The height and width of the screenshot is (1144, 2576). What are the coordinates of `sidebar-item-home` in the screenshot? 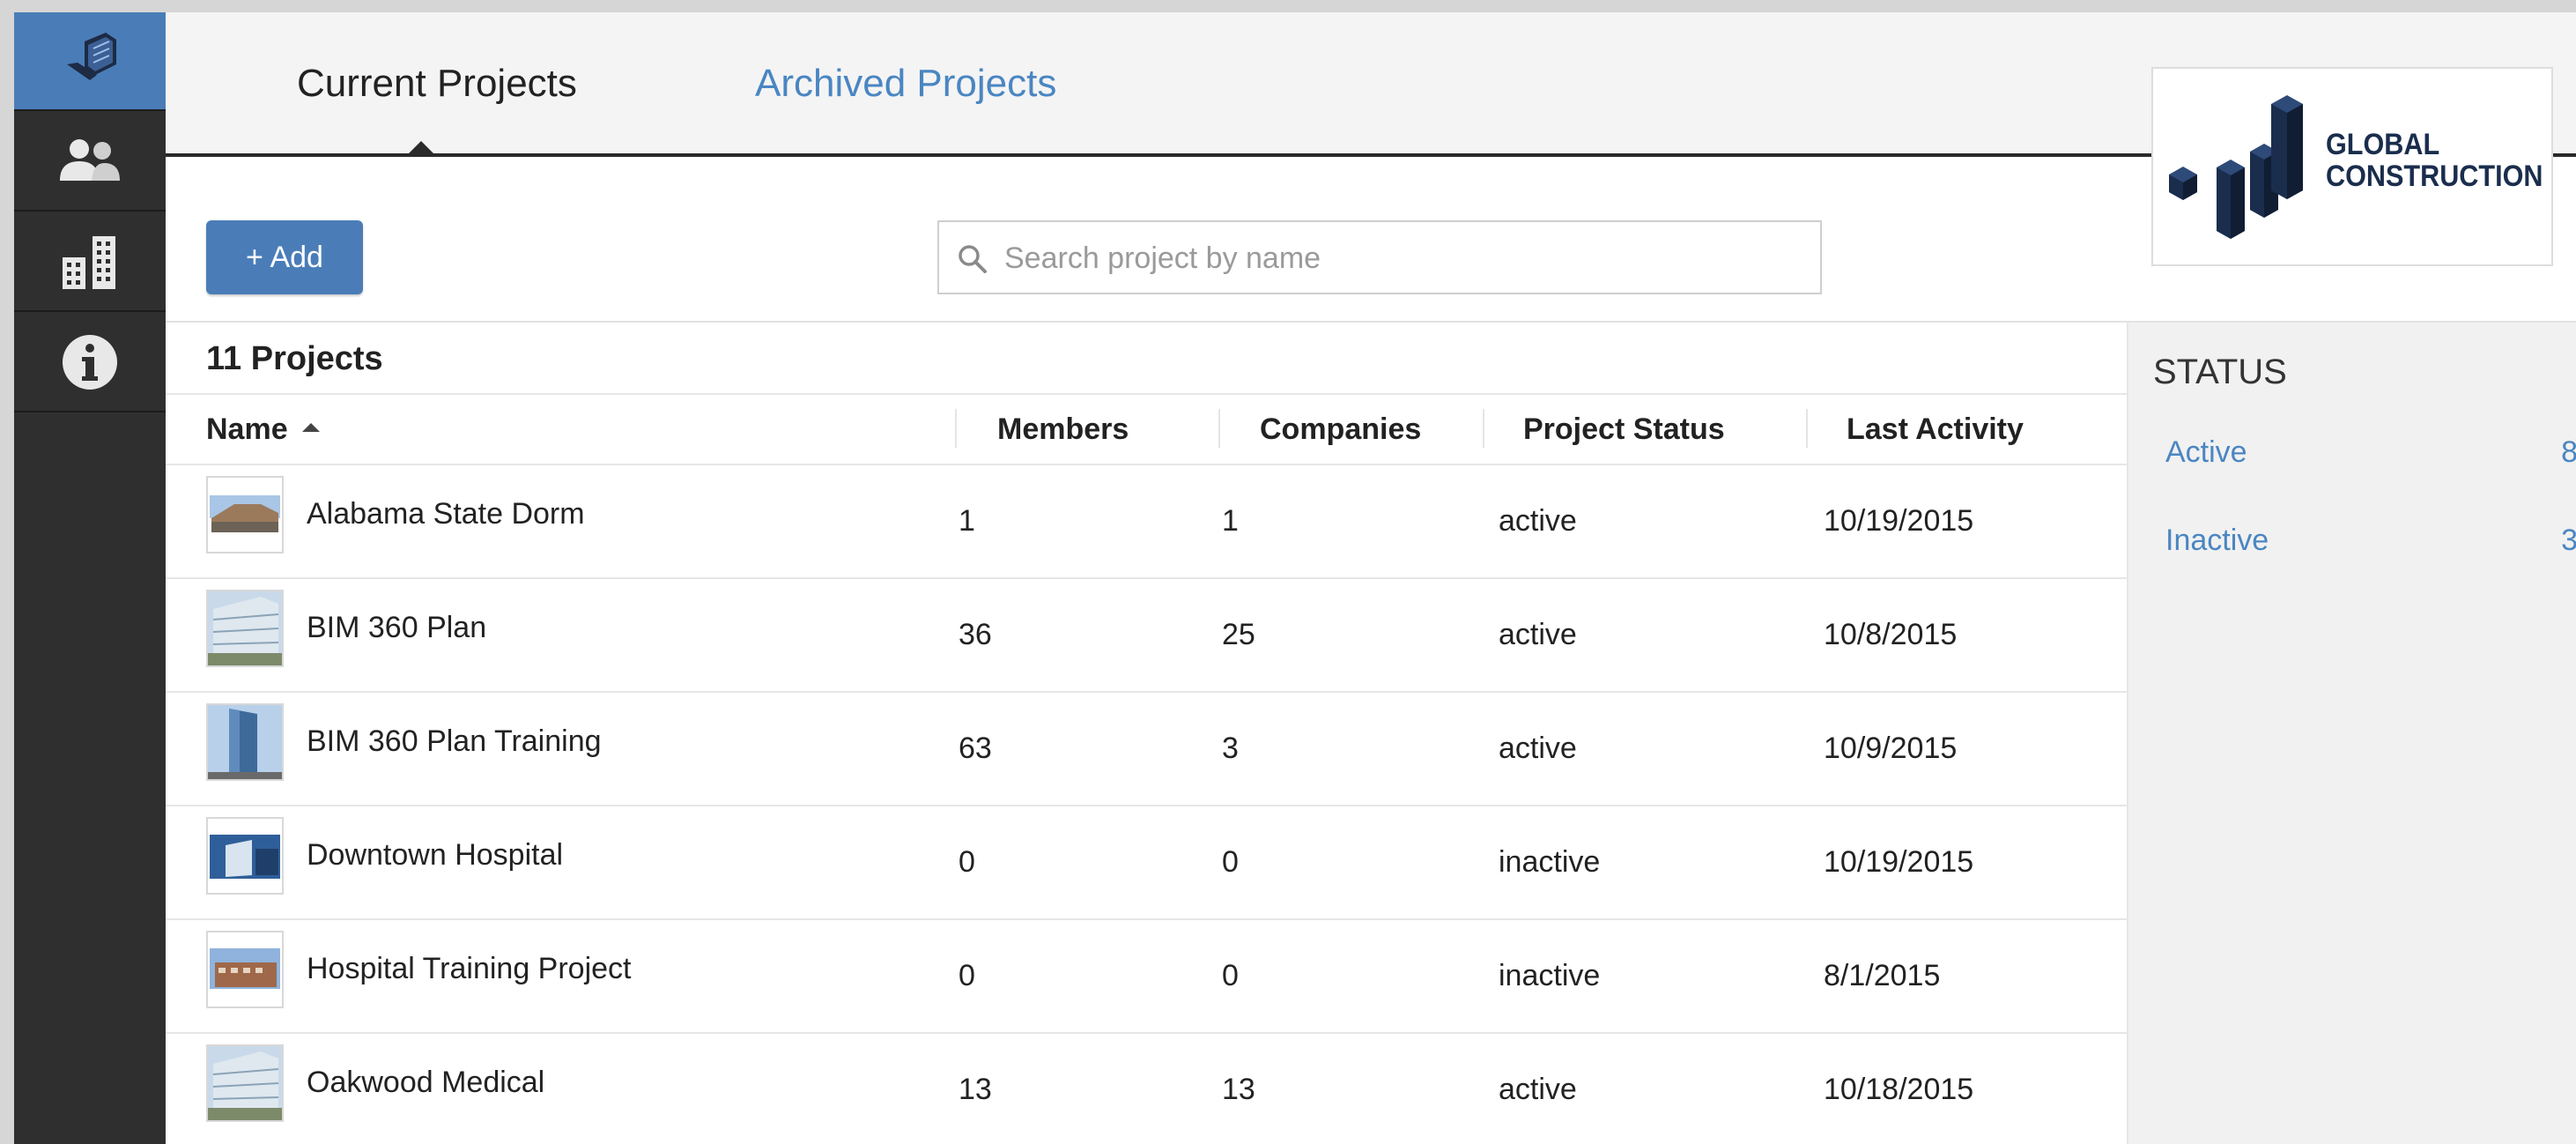 It's located at (90, 61).